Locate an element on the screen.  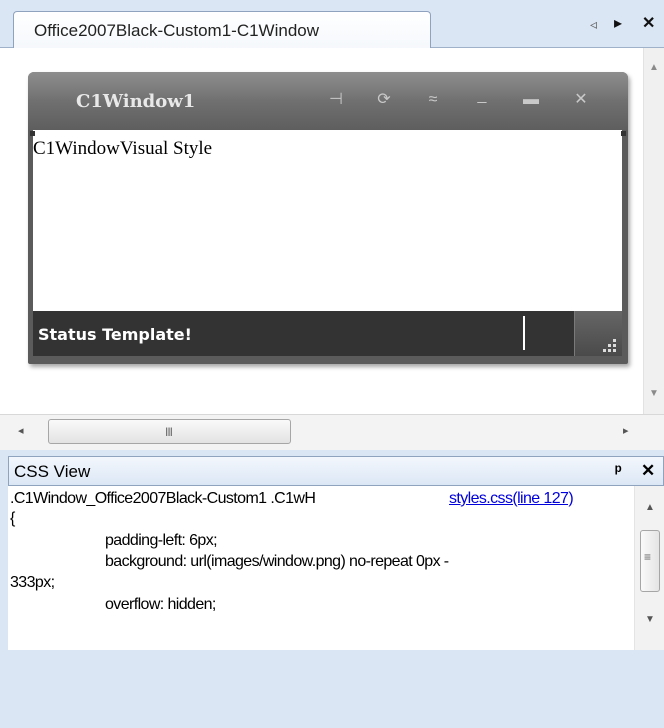
css-open-brace: { is located at coordinates (12, 518).